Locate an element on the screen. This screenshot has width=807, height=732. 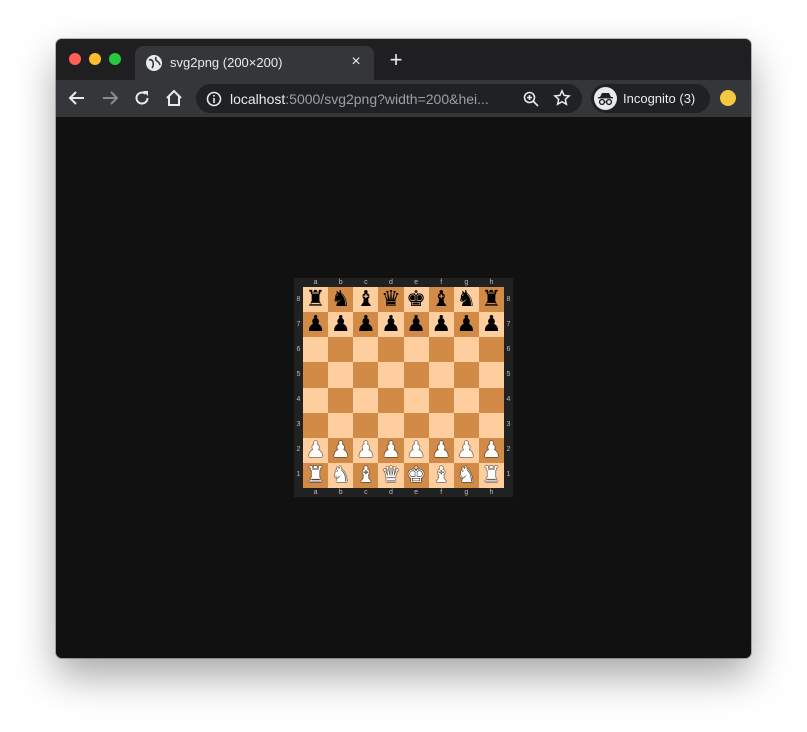
square-d7: ♟ is located at coordinates (391, 325).